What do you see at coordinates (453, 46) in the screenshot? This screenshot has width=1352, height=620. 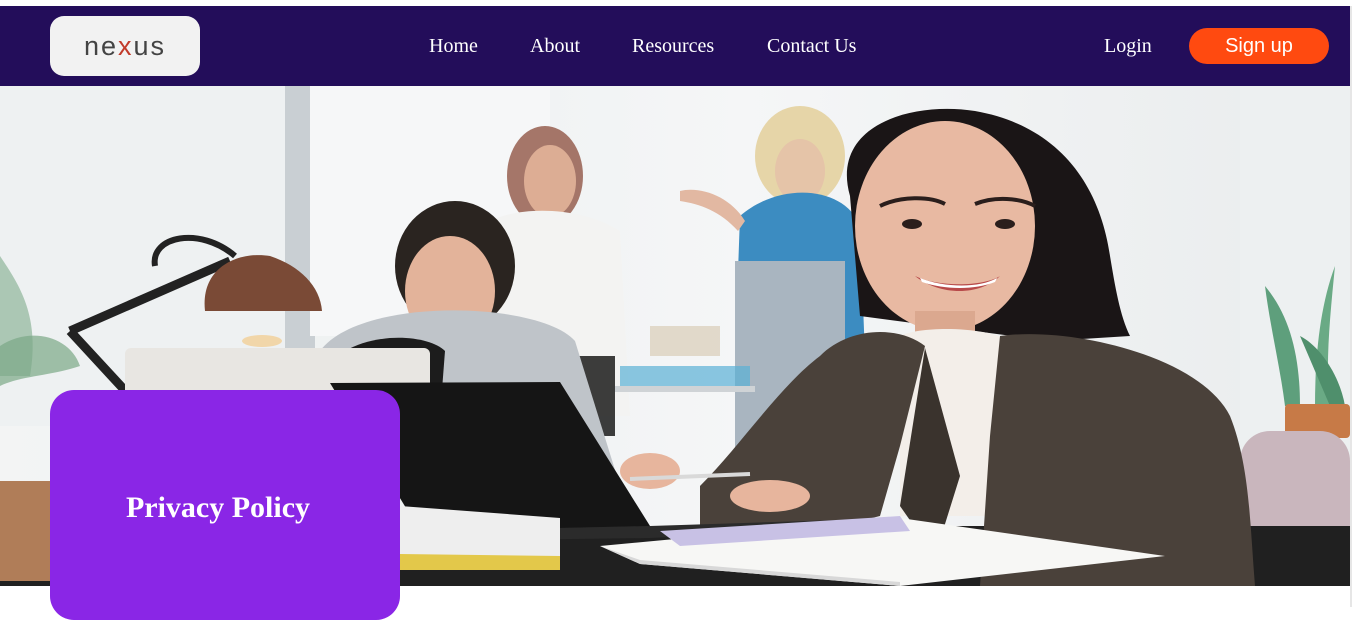 I see `nav-home-link: Home` at bounding box center [453, 46].